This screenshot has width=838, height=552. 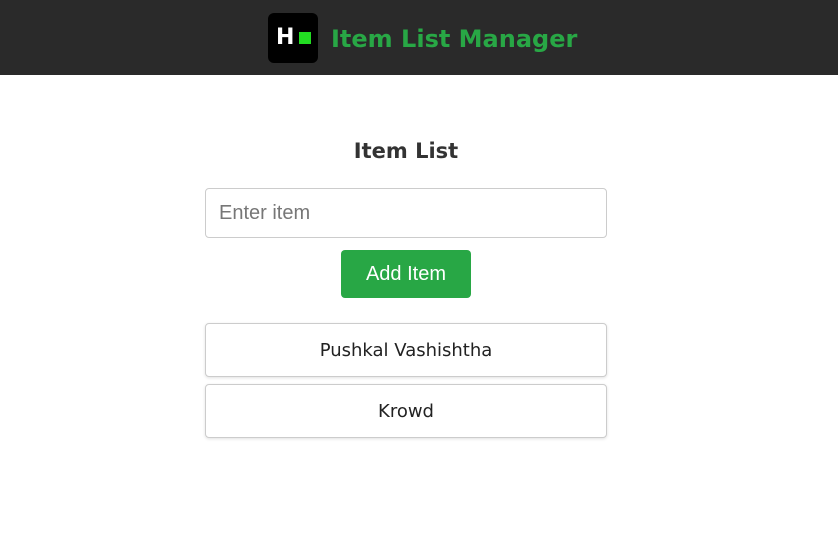 I want to click on logo-square-icon, so click(x=305, y=38).